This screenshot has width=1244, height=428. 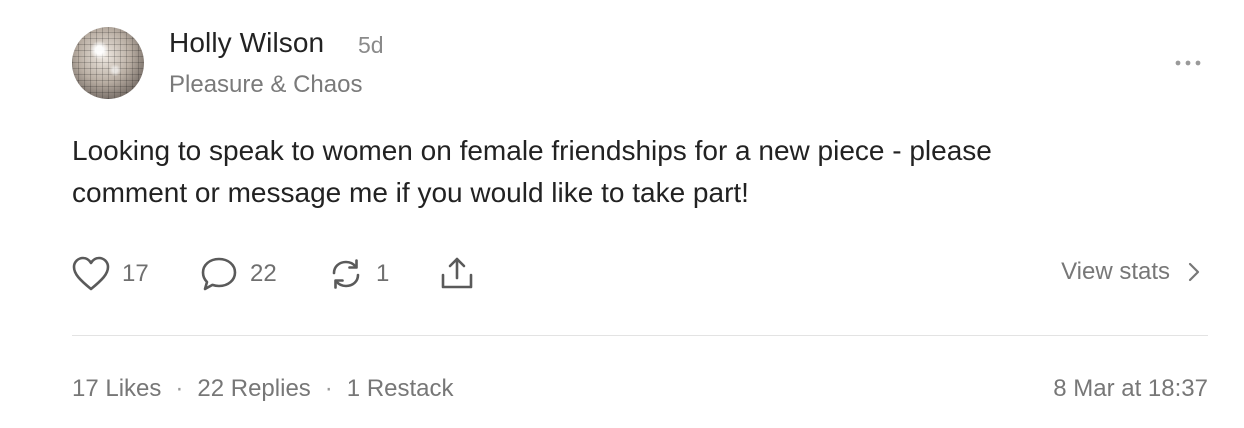 I want to click on like-count: 17, so click(x=135, y=273).